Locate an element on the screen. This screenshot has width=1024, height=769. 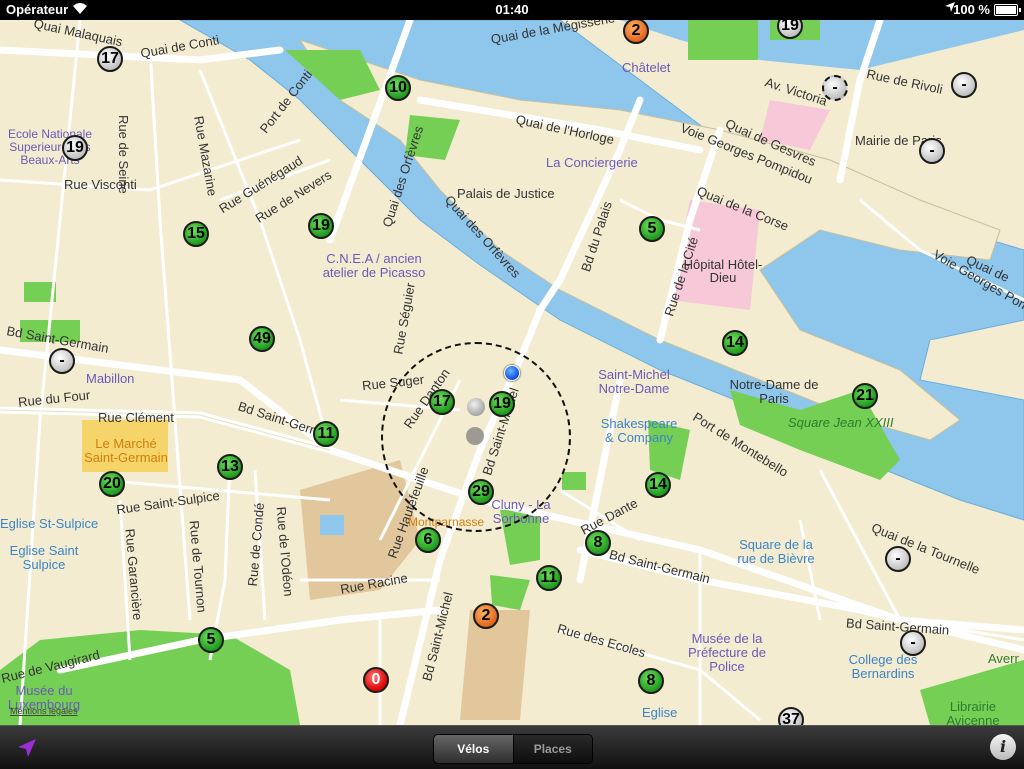
mode-segmented-control: Vélos Places is located at coordinates (513, 749).